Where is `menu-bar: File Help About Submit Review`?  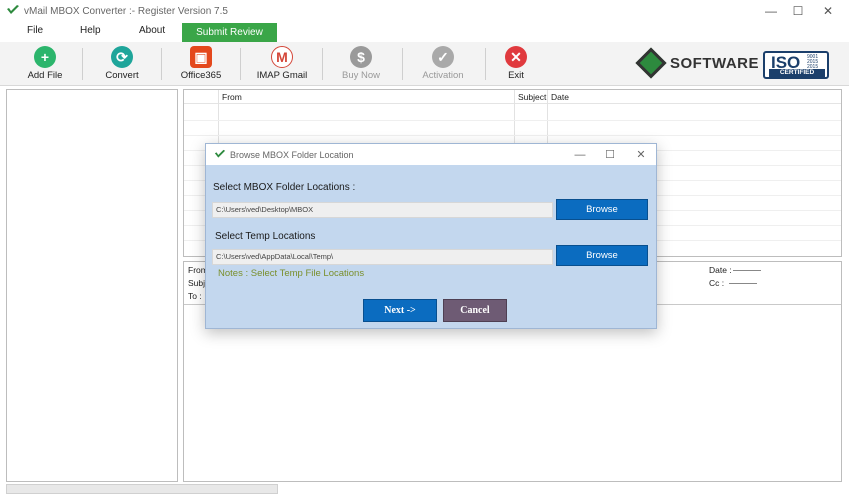
menu-bar: File Help About Submit Review is located at coordinates (424, 32).